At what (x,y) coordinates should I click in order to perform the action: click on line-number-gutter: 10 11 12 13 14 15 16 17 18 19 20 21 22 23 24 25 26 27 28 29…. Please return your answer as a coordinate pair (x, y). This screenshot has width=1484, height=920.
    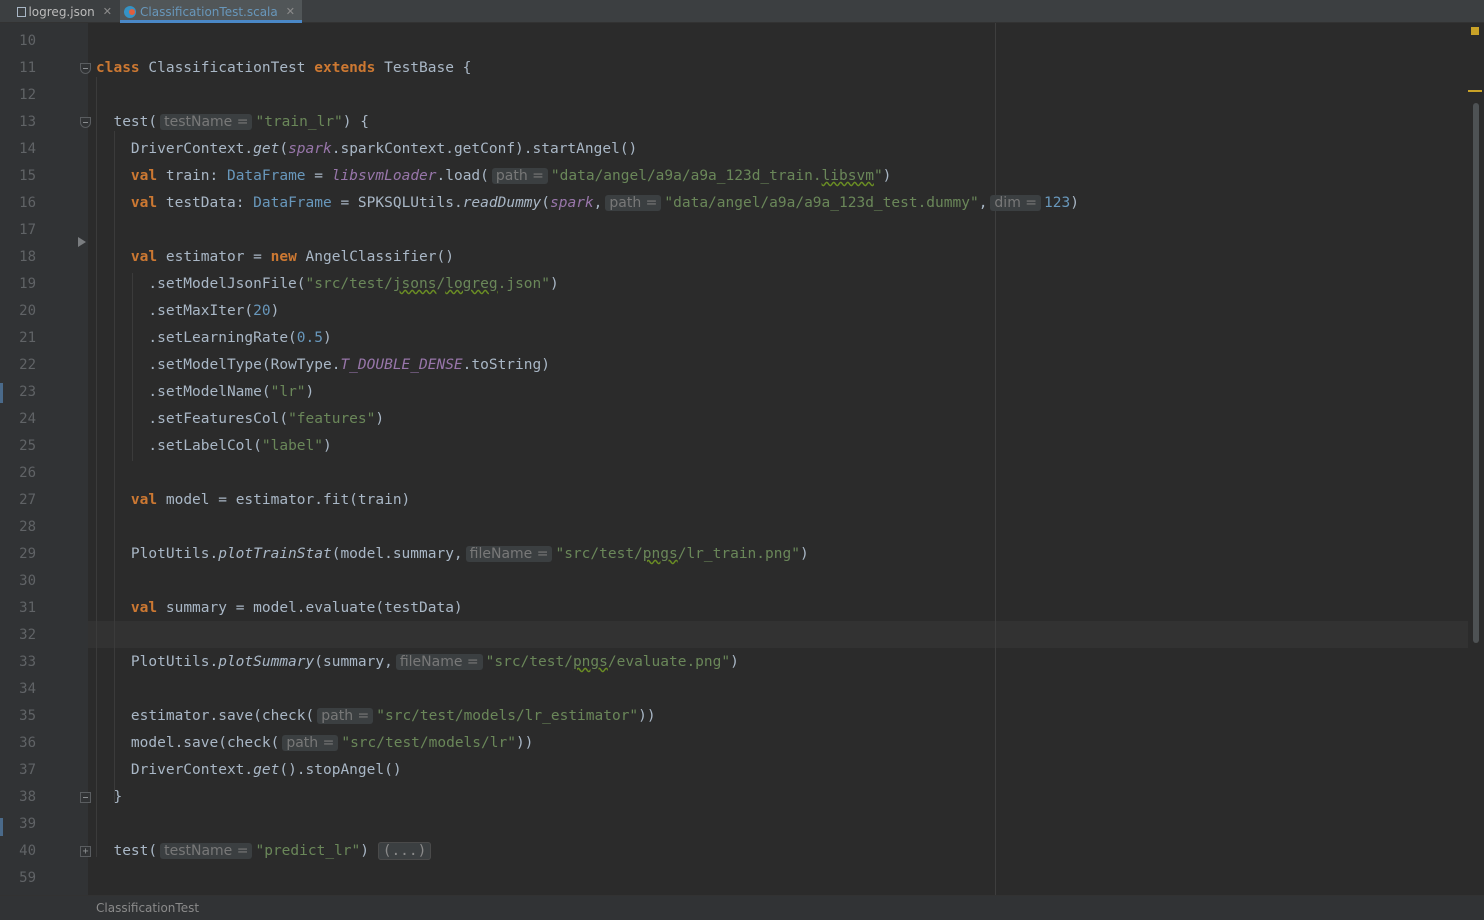
    Looking at the image, I should click on (47, 459).